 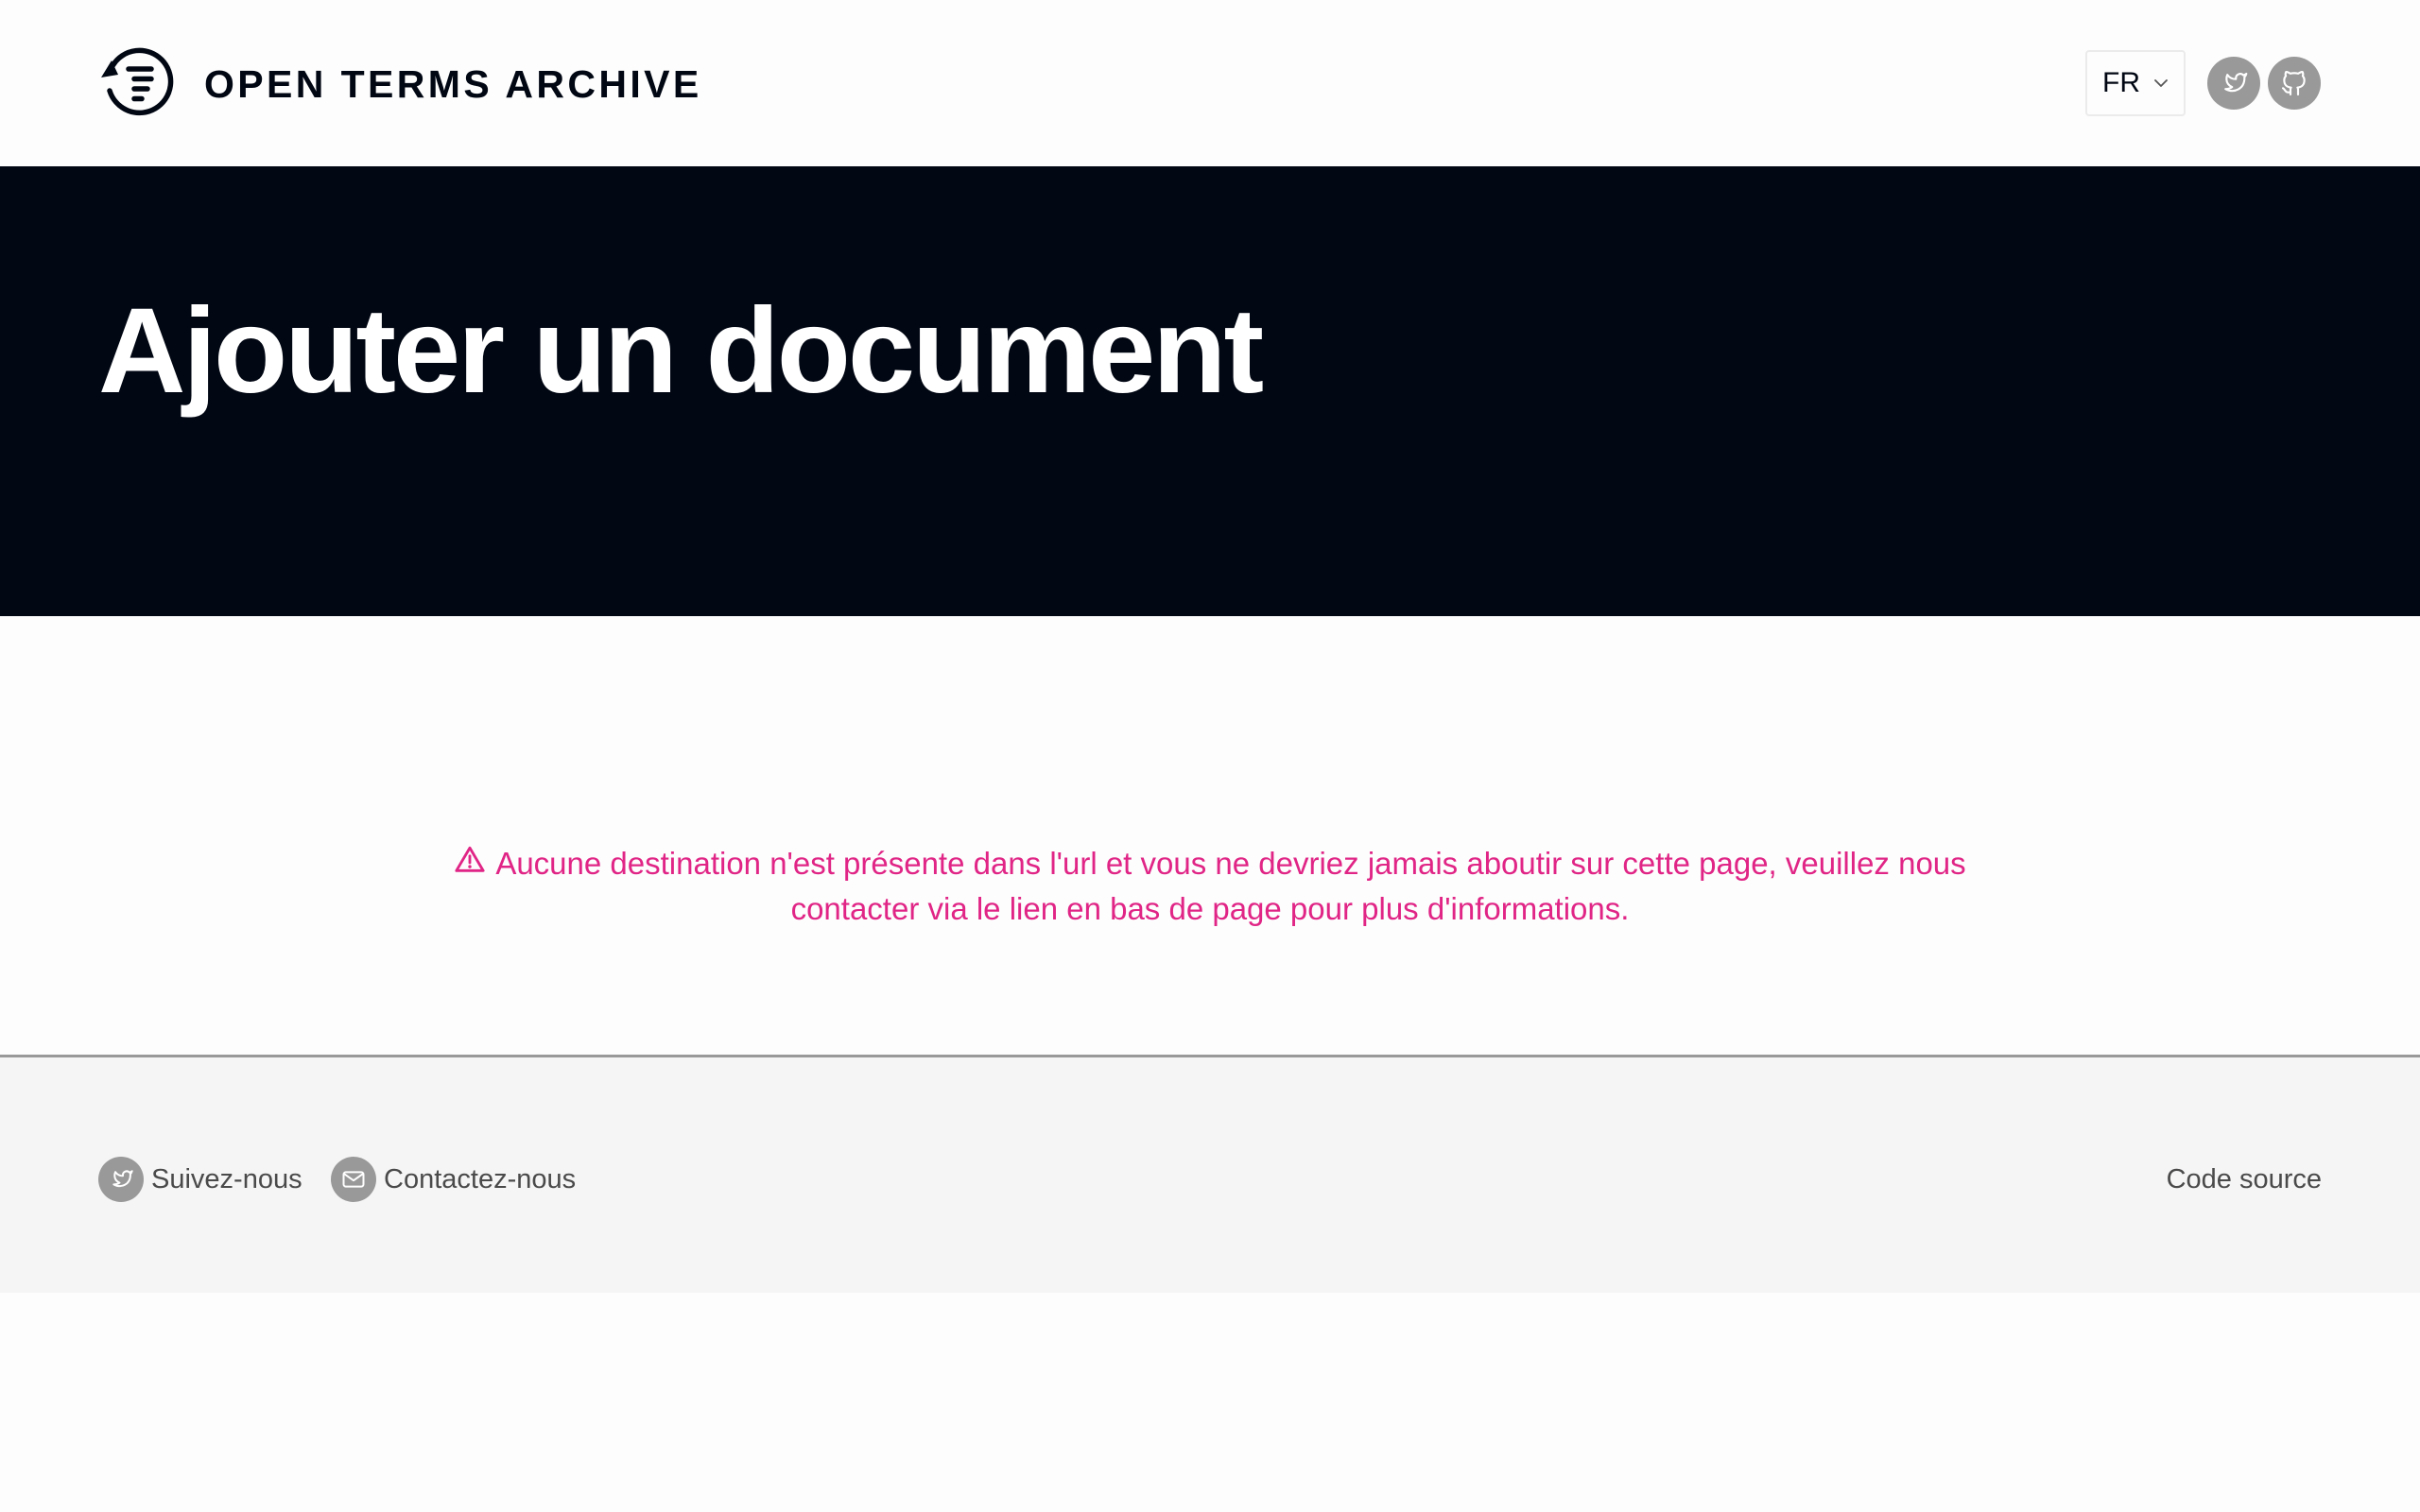 What do you see at coordinates (681, 351) in the screenshot?
I see `page-title: Ajouter un document` at bounding box center [681, 351].